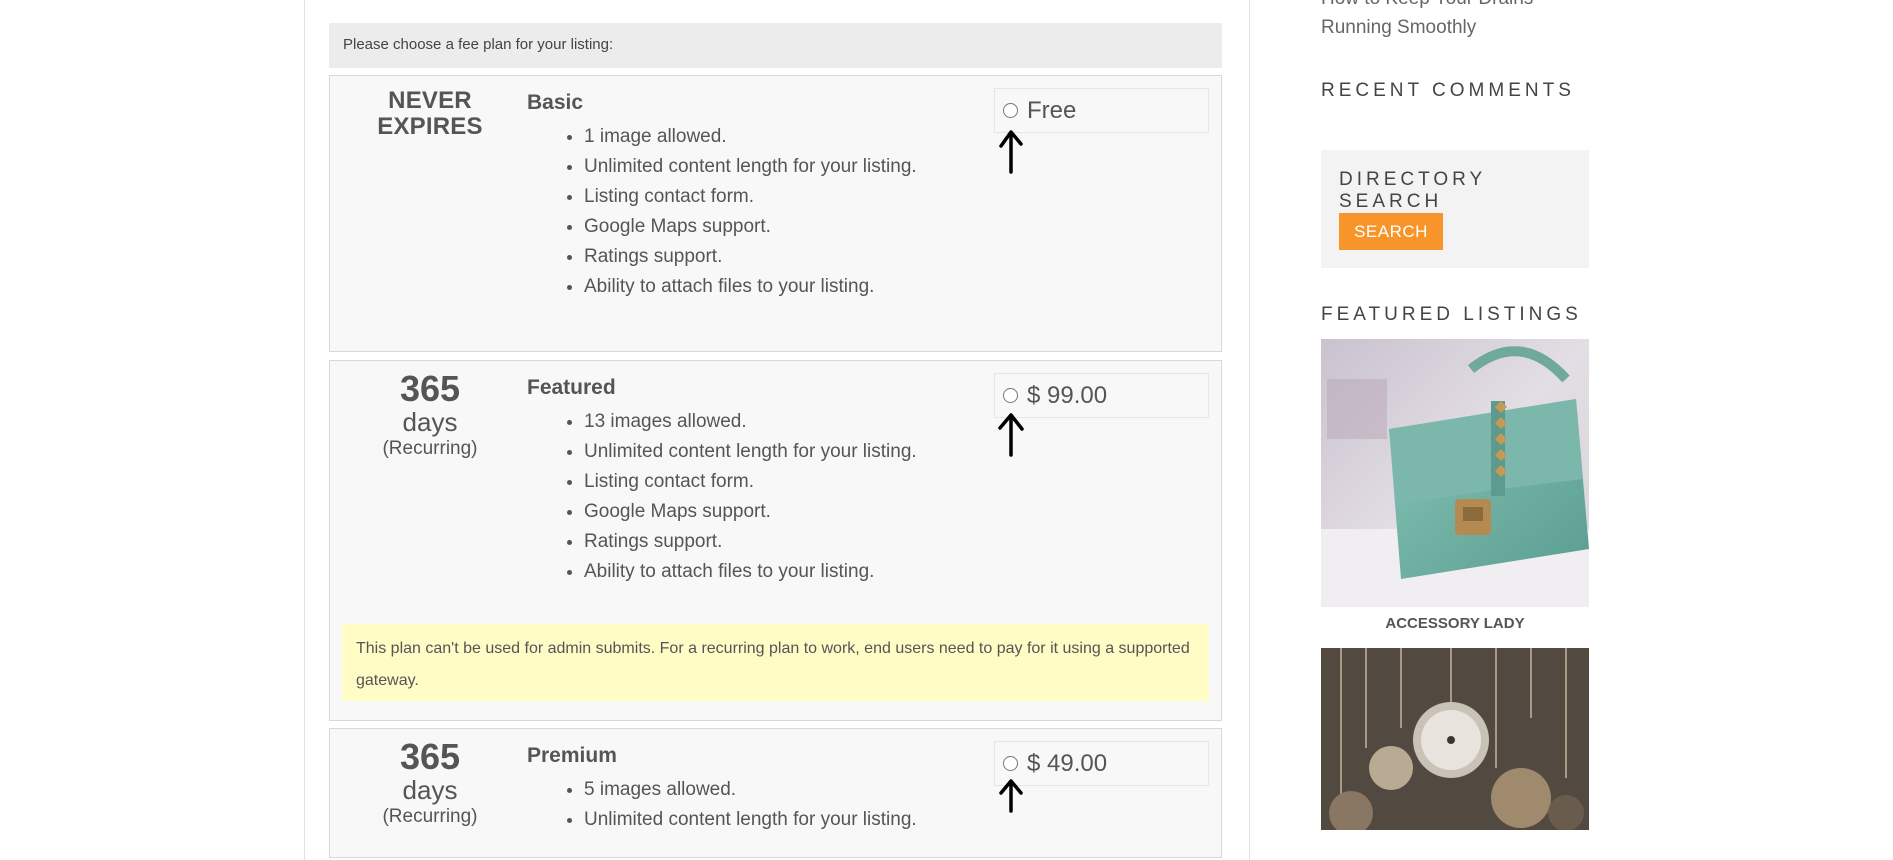 The height and width of the screenshot is (860, 1893). Describe the element at coordinates (430, 126) in the screenshot. I see `duration-expires: EXPIRES` at that location.